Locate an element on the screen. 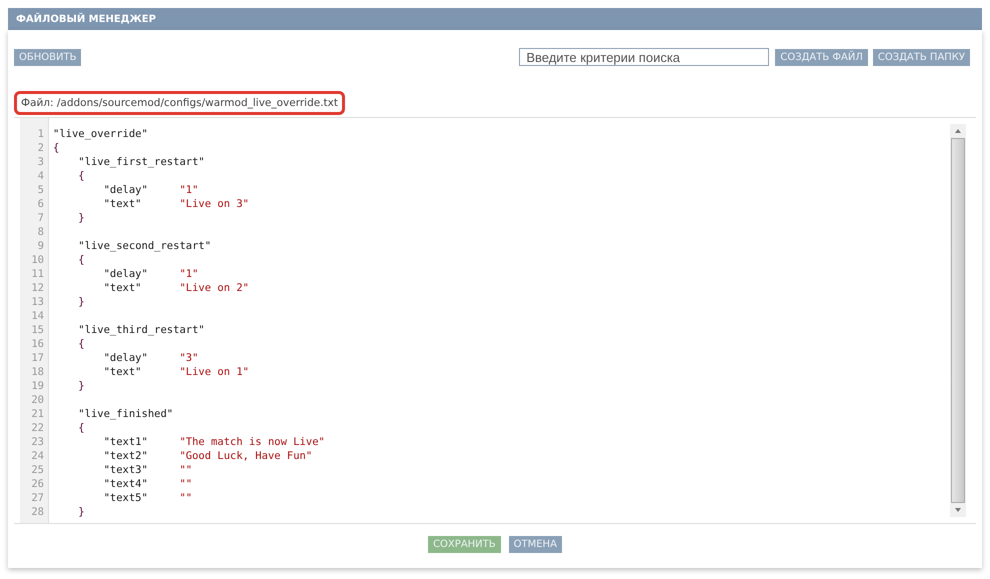 This screenshot has width=990, height=579. line-number: 24 is located at coordinates (37, 456).